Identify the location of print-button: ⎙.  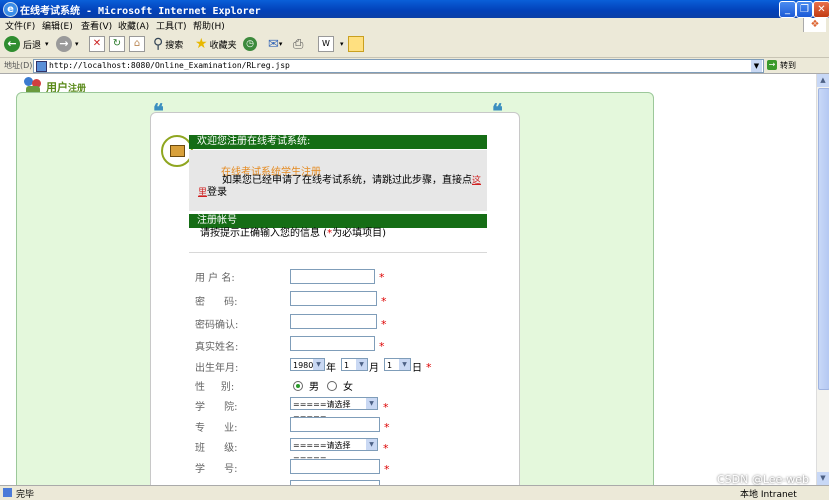
(298, 44).